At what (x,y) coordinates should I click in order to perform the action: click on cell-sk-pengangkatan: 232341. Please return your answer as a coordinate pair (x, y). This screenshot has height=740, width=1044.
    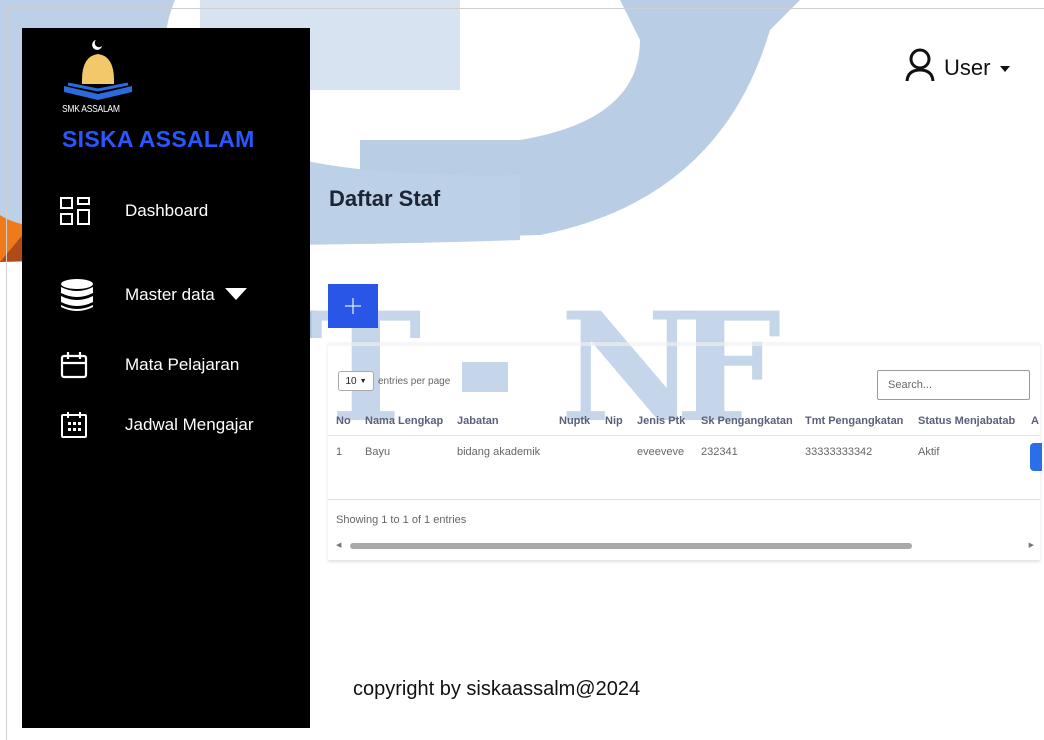
    Looking at the image, I should click on (719, 452).